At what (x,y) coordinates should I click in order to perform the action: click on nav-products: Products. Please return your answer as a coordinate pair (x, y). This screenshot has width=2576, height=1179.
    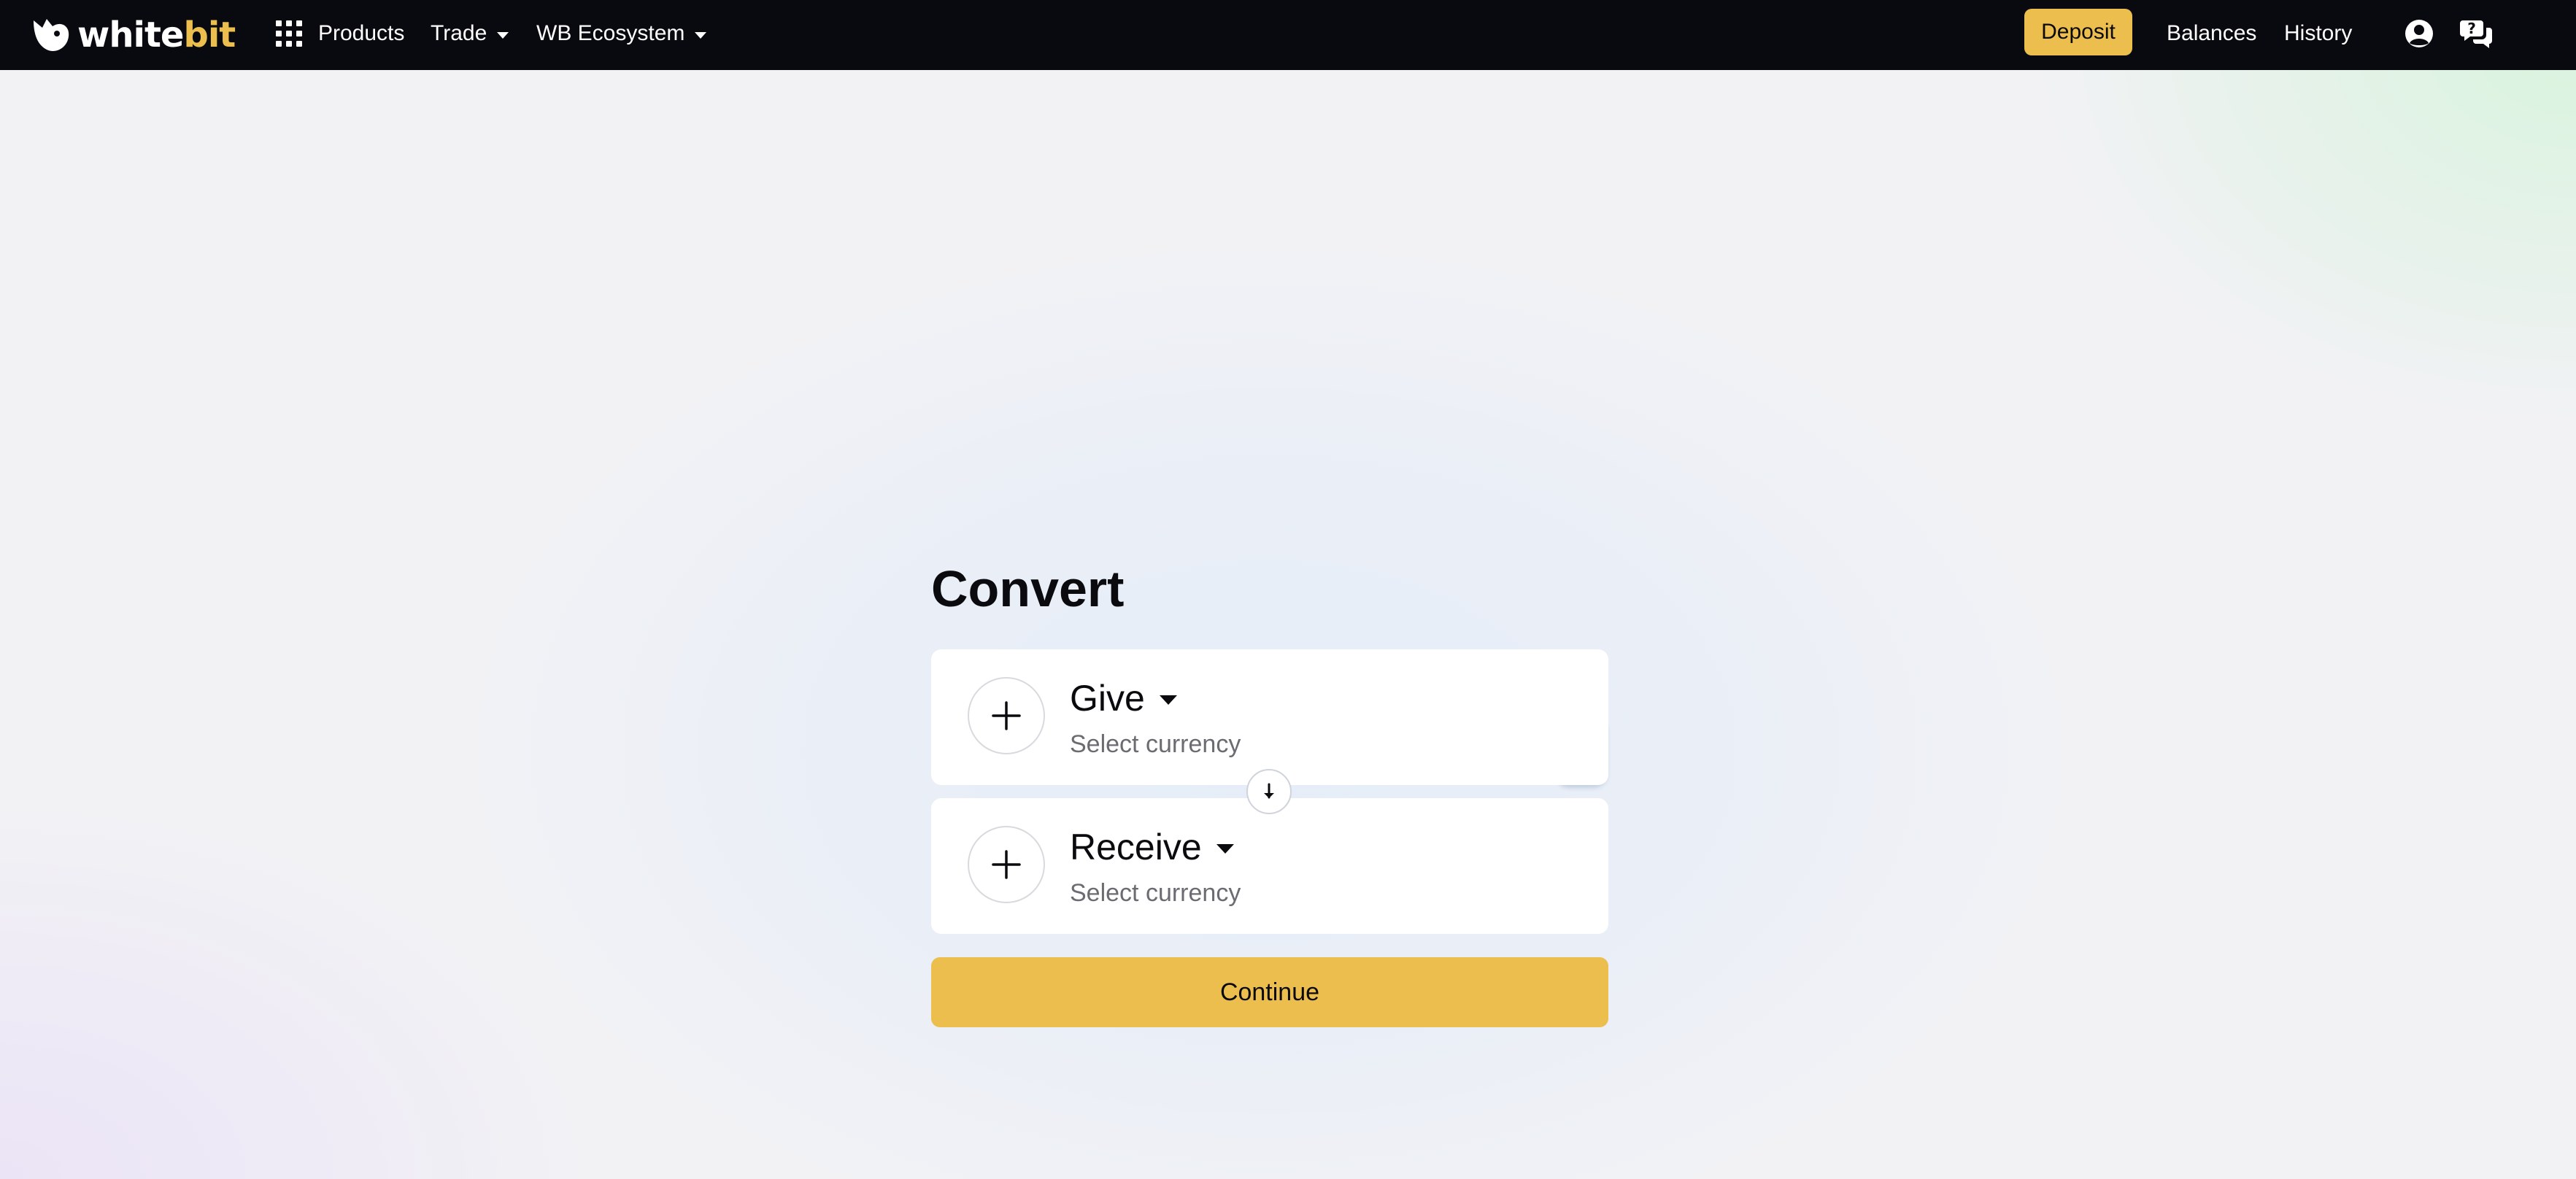
    Looking at the image, I should click on (340, 33).